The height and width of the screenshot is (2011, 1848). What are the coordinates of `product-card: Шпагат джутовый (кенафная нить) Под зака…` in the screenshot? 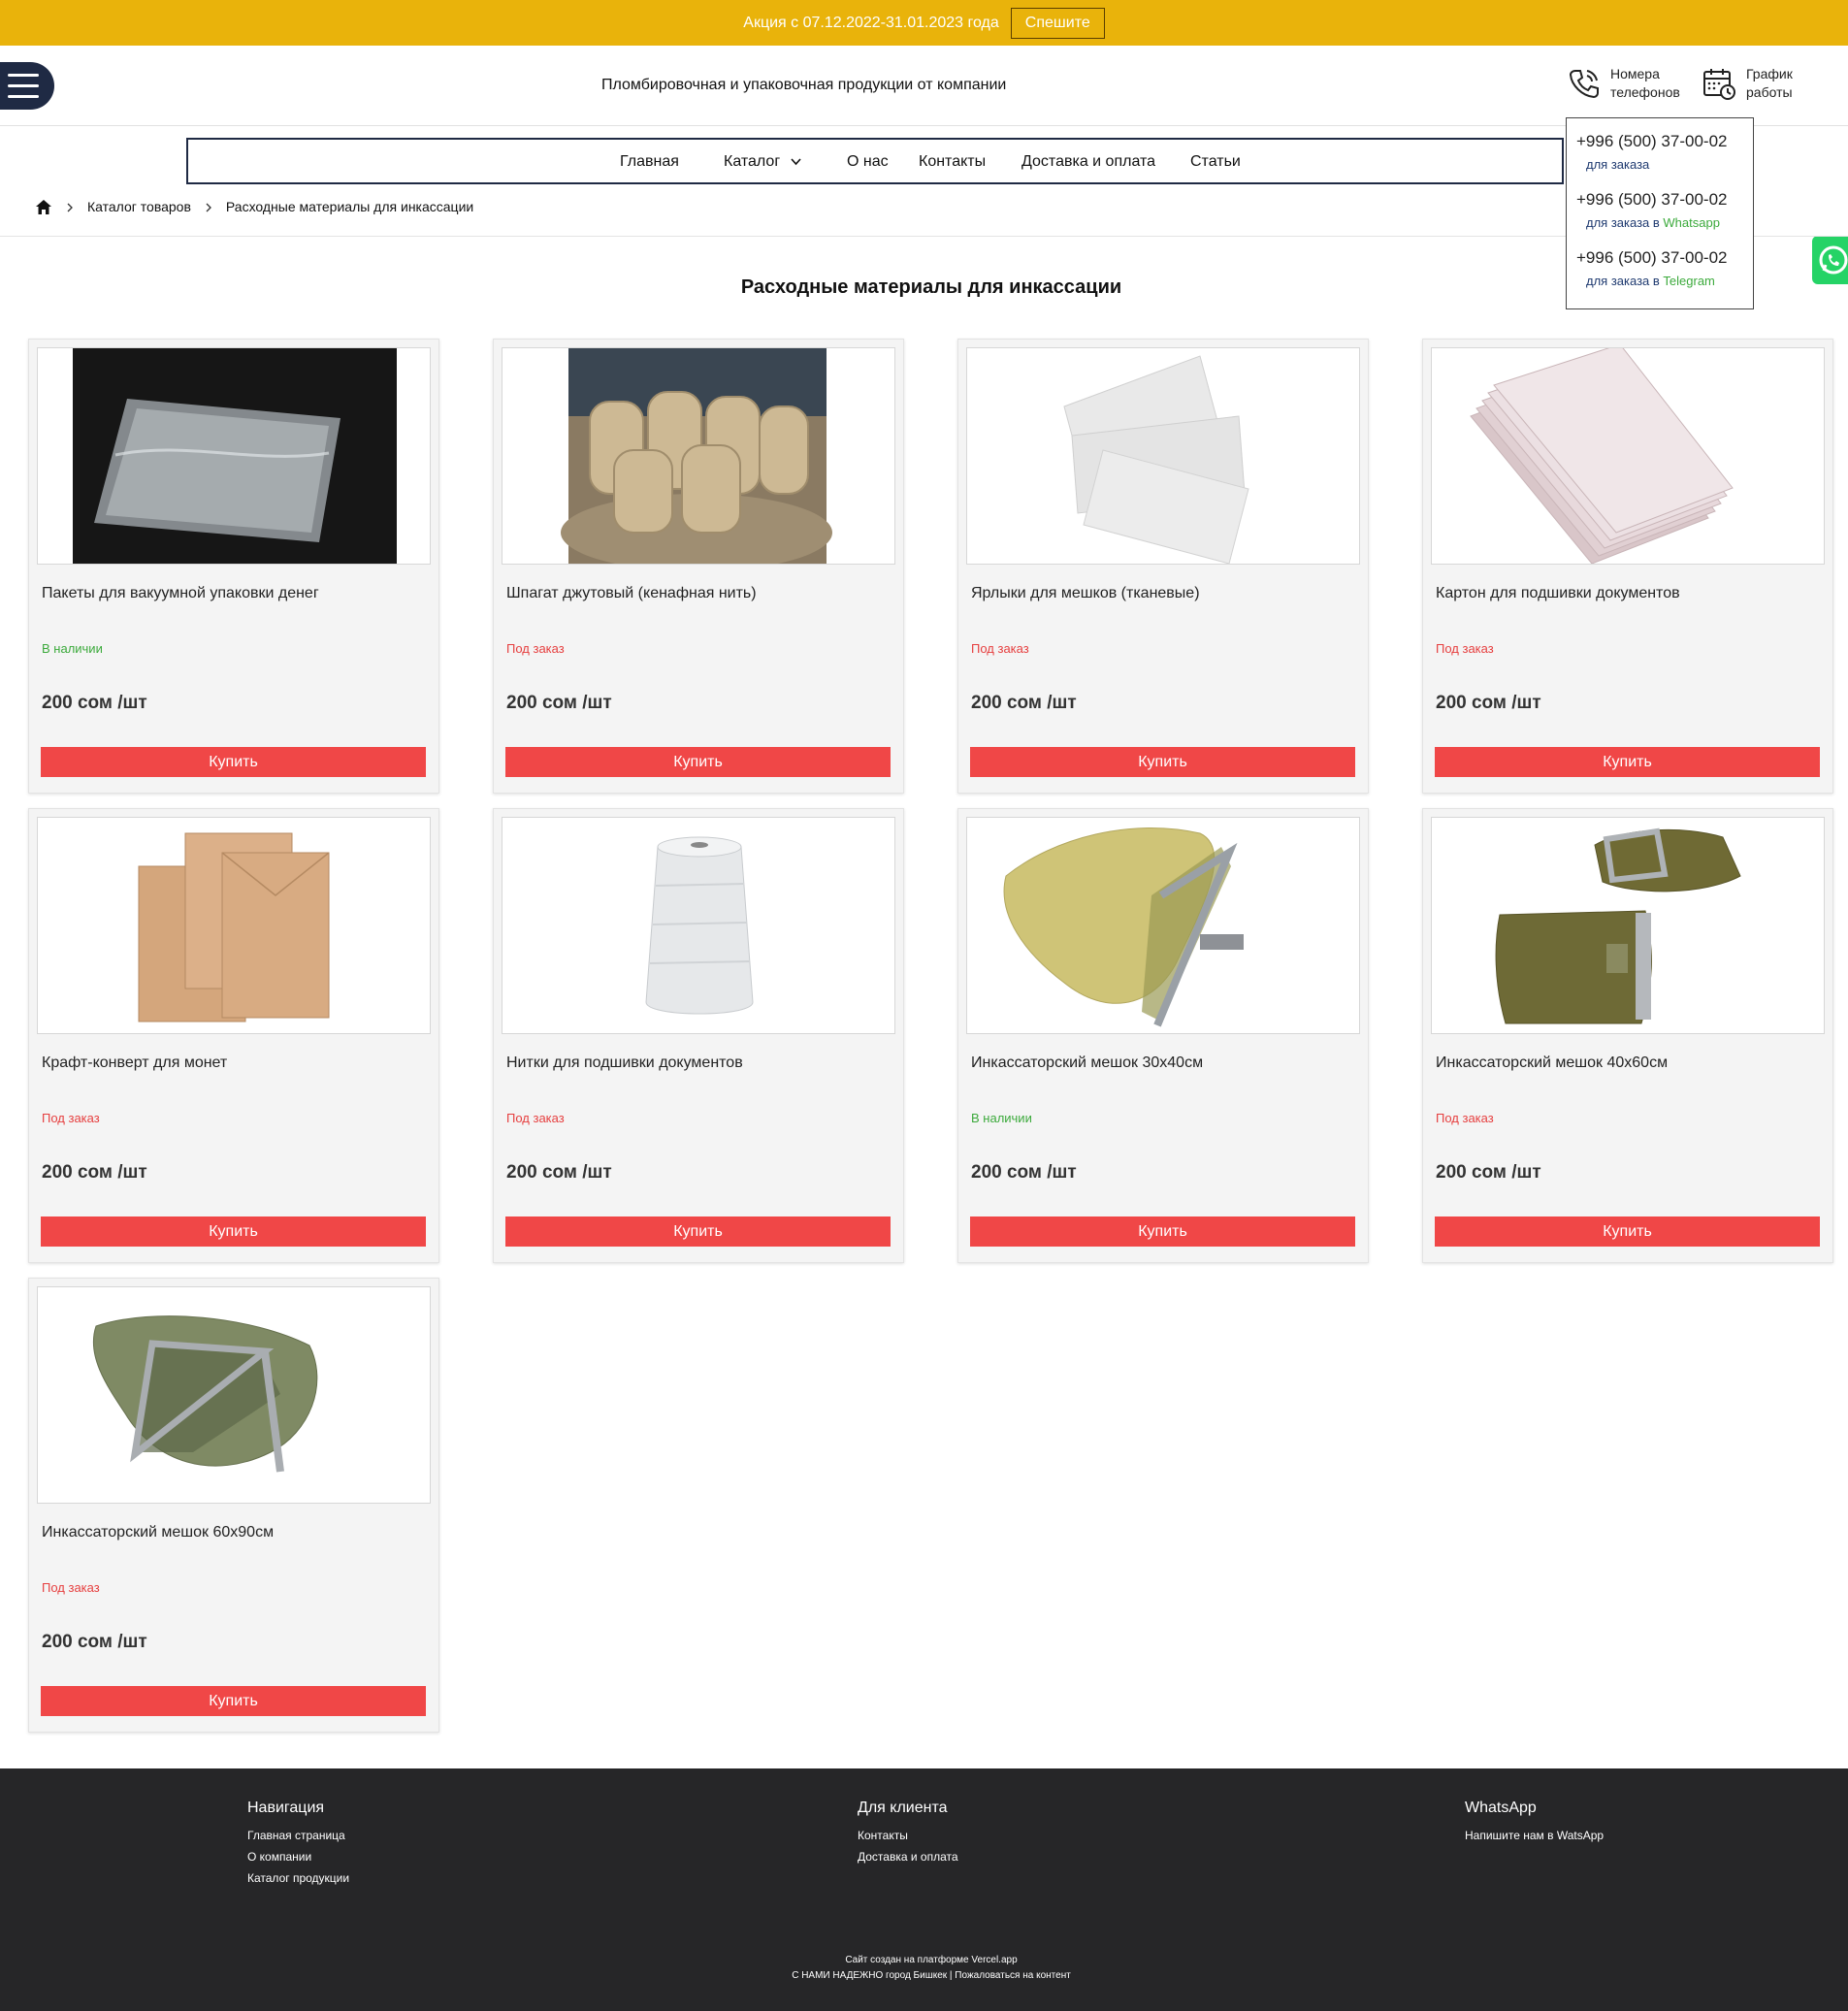 It's located at (698, 566).